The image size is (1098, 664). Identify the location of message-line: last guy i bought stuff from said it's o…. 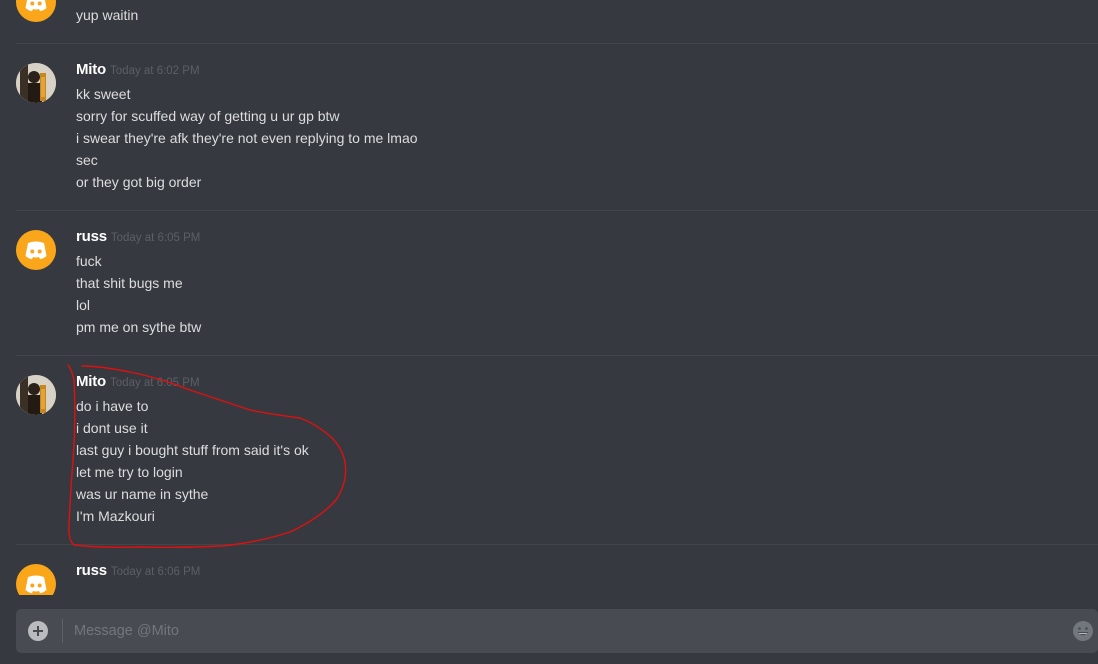
(192, 450).